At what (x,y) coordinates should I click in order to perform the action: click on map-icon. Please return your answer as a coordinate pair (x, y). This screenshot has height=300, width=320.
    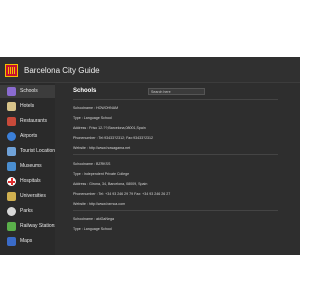
    Looking at the image, I should click on (11, 241).